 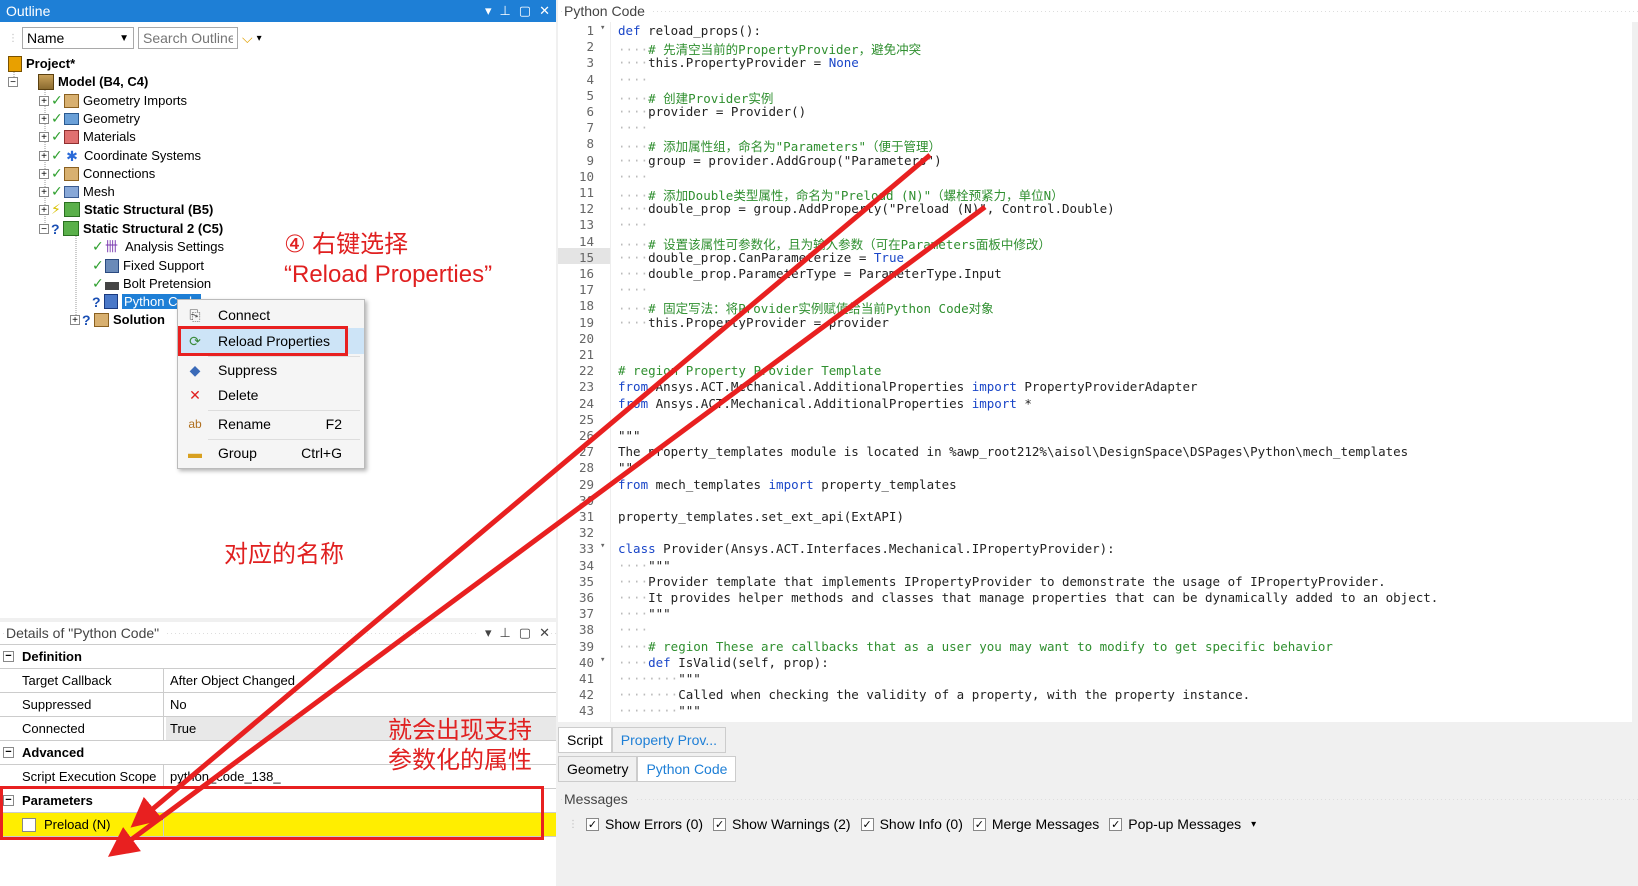 What do you see at coordinates (911, 824) in the screenshot?
I see `show-info-option: ✓ Show Info (0)` at bounding box center [911, 824].